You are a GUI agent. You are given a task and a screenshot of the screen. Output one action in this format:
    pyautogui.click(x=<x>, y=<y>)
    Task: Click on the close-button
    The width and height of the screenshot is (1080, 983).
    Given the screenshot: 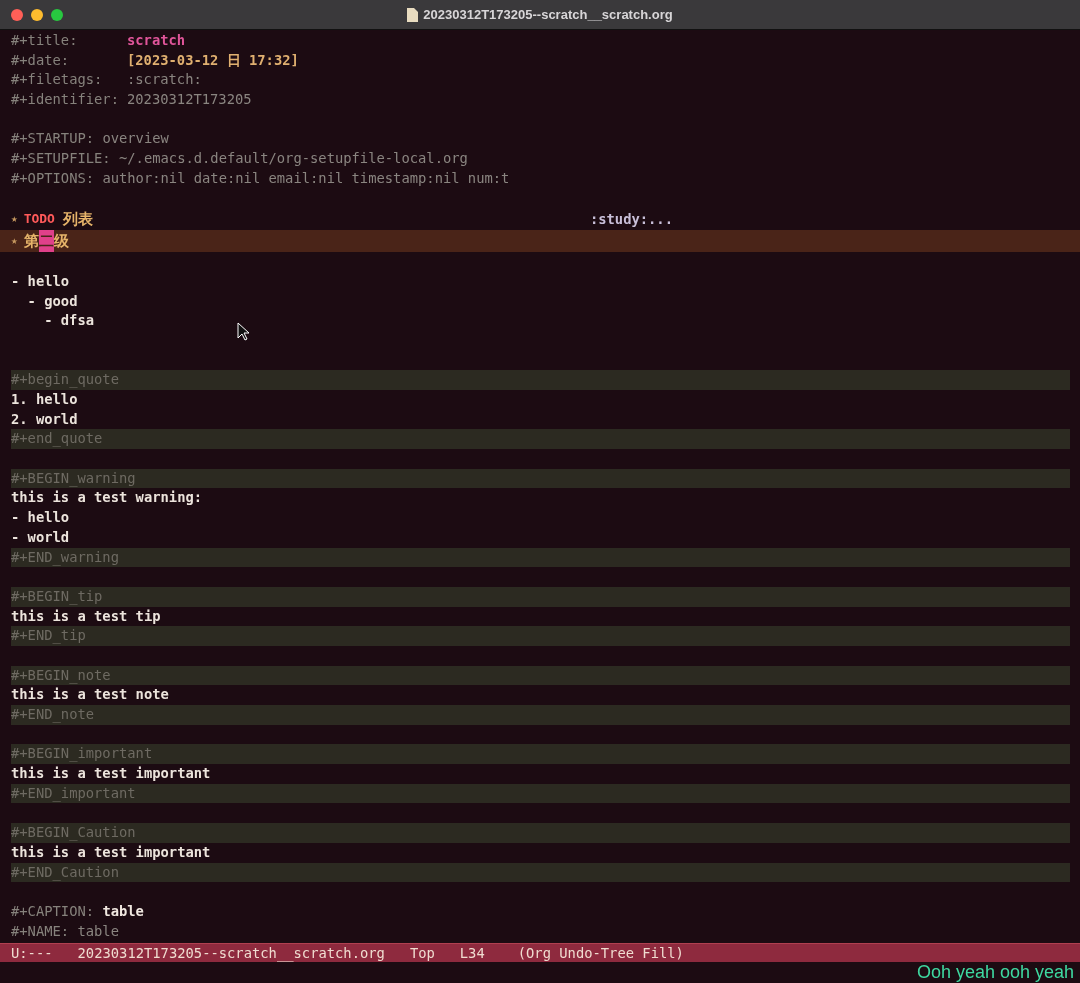 What is the action you would take?
    pyautogui.click(x=17, y=14)
    